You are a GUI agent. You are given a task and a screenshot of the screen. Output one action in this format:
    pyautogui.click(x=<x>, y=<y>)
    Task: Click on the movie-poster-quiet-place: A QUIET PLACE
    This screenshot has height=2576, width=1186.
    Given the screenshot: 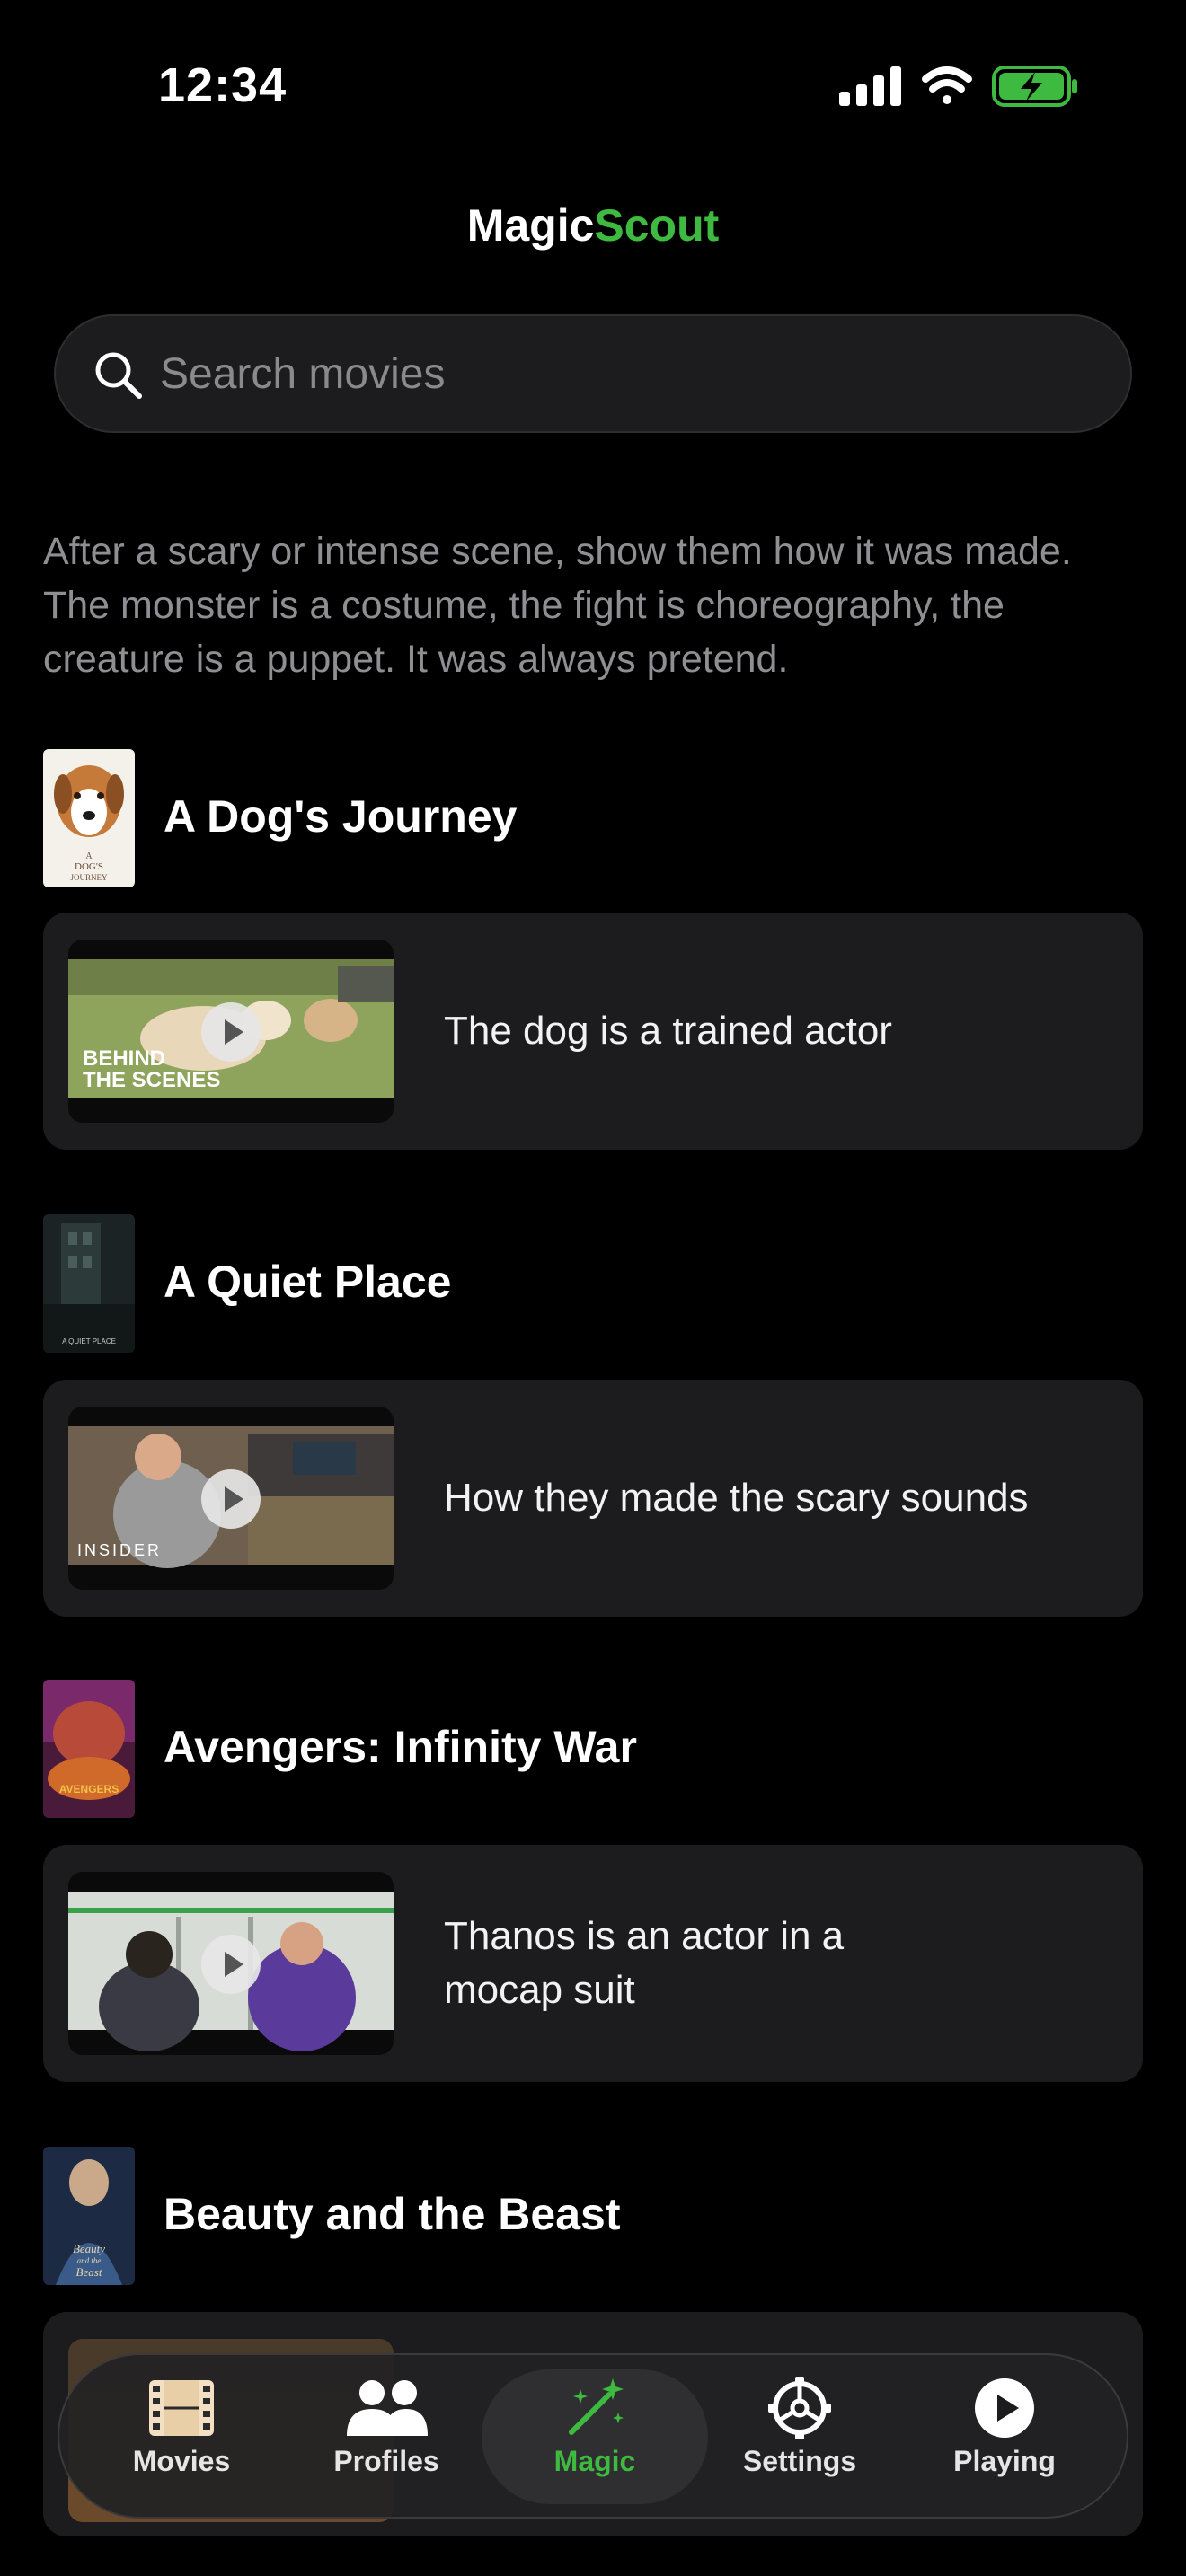 What is the action you would take?
    pyautogui.click(x=89, y=1283)
    